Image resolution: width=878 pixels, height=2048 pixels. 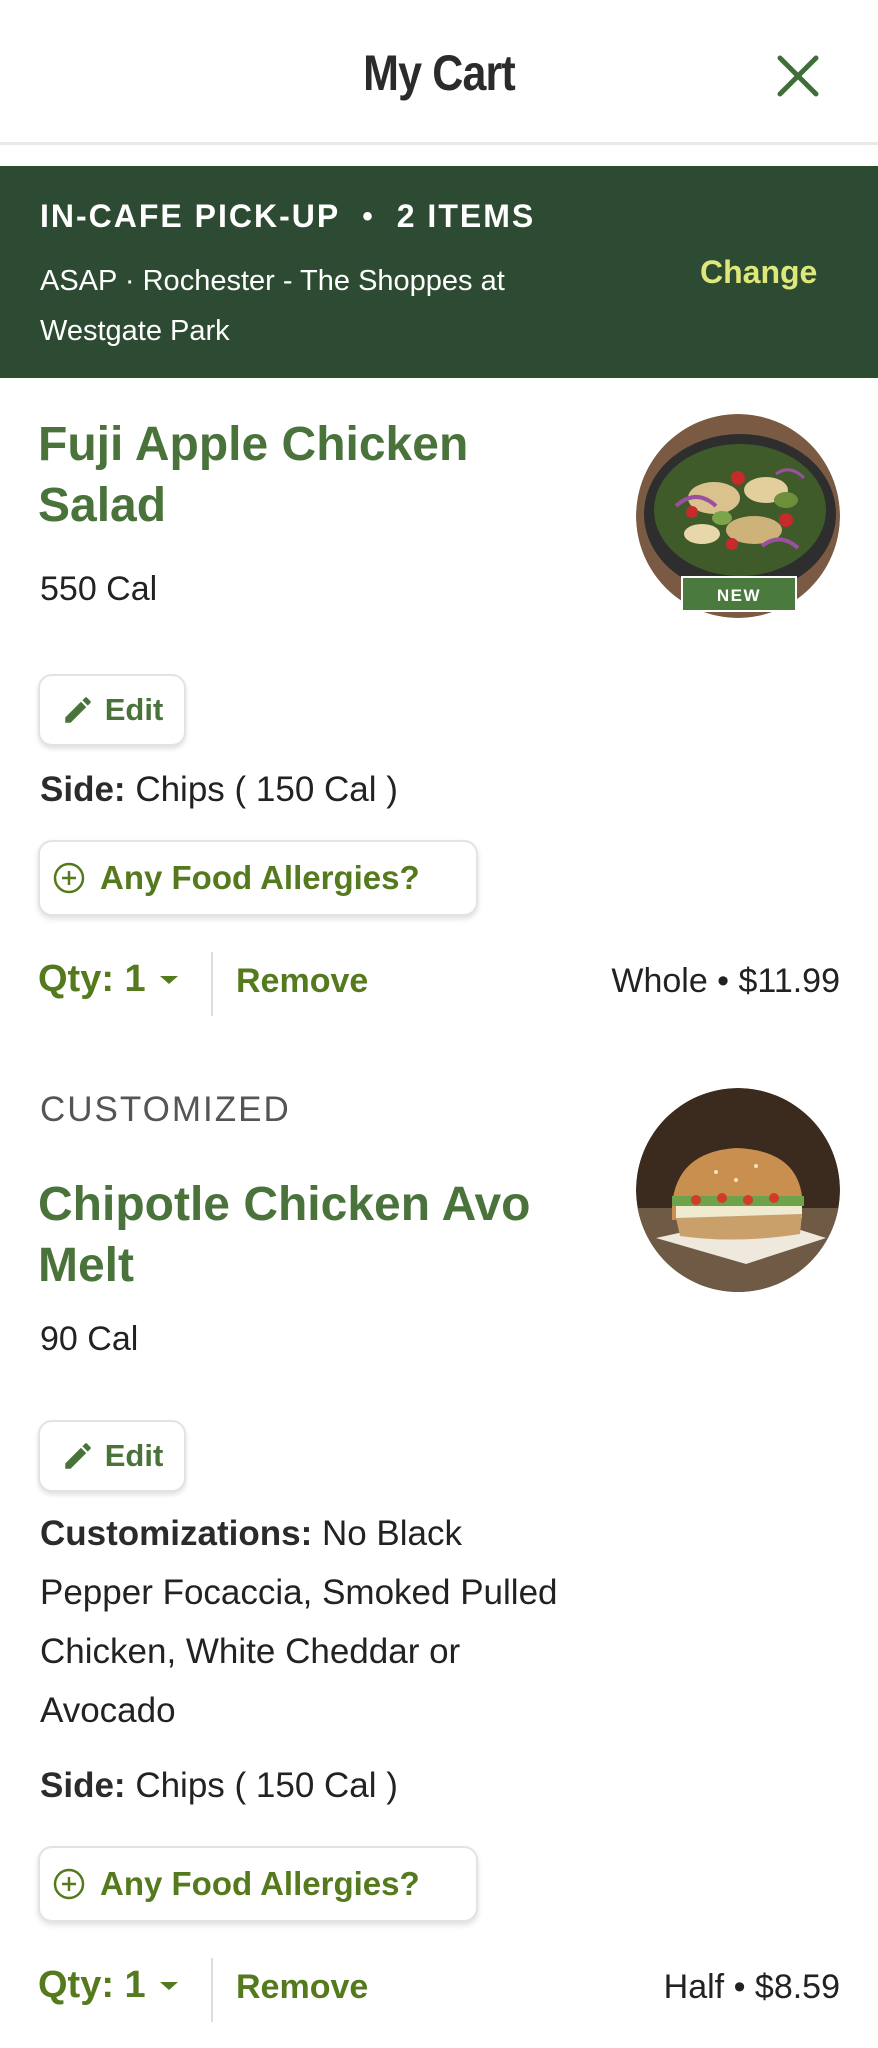 I want to click on sandwich-image, so click(x=738, y=1190).